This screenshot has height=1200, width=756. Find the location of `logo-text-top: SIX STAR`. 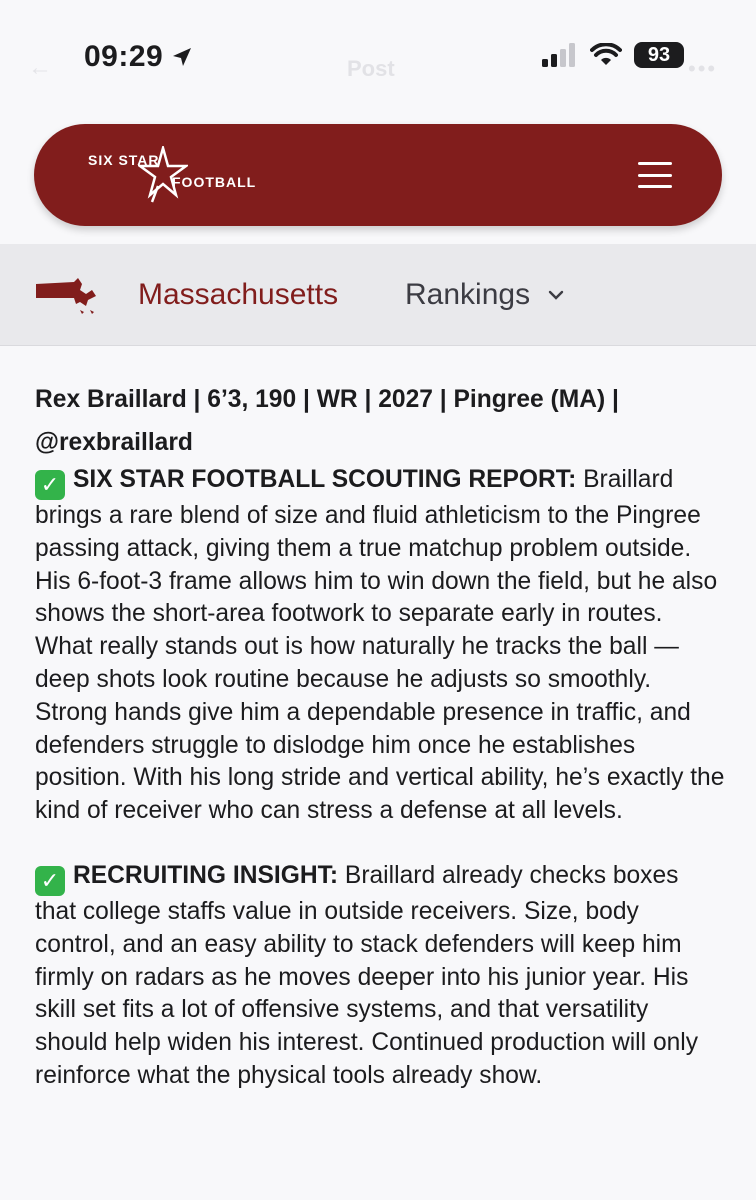

logo-text-top: SIX STAR is located at coordinates (124, 160).